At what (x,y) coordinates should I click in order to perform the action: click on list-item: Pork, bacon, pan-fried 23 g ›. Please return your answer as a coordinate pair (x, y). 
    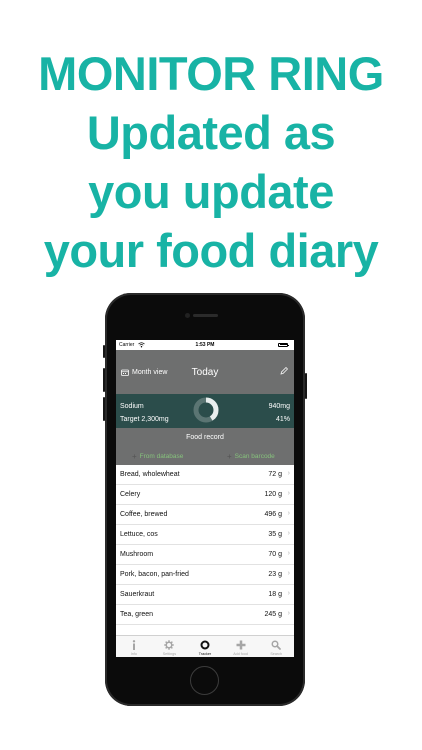
    Looking at the image, I should click on (205, 575).